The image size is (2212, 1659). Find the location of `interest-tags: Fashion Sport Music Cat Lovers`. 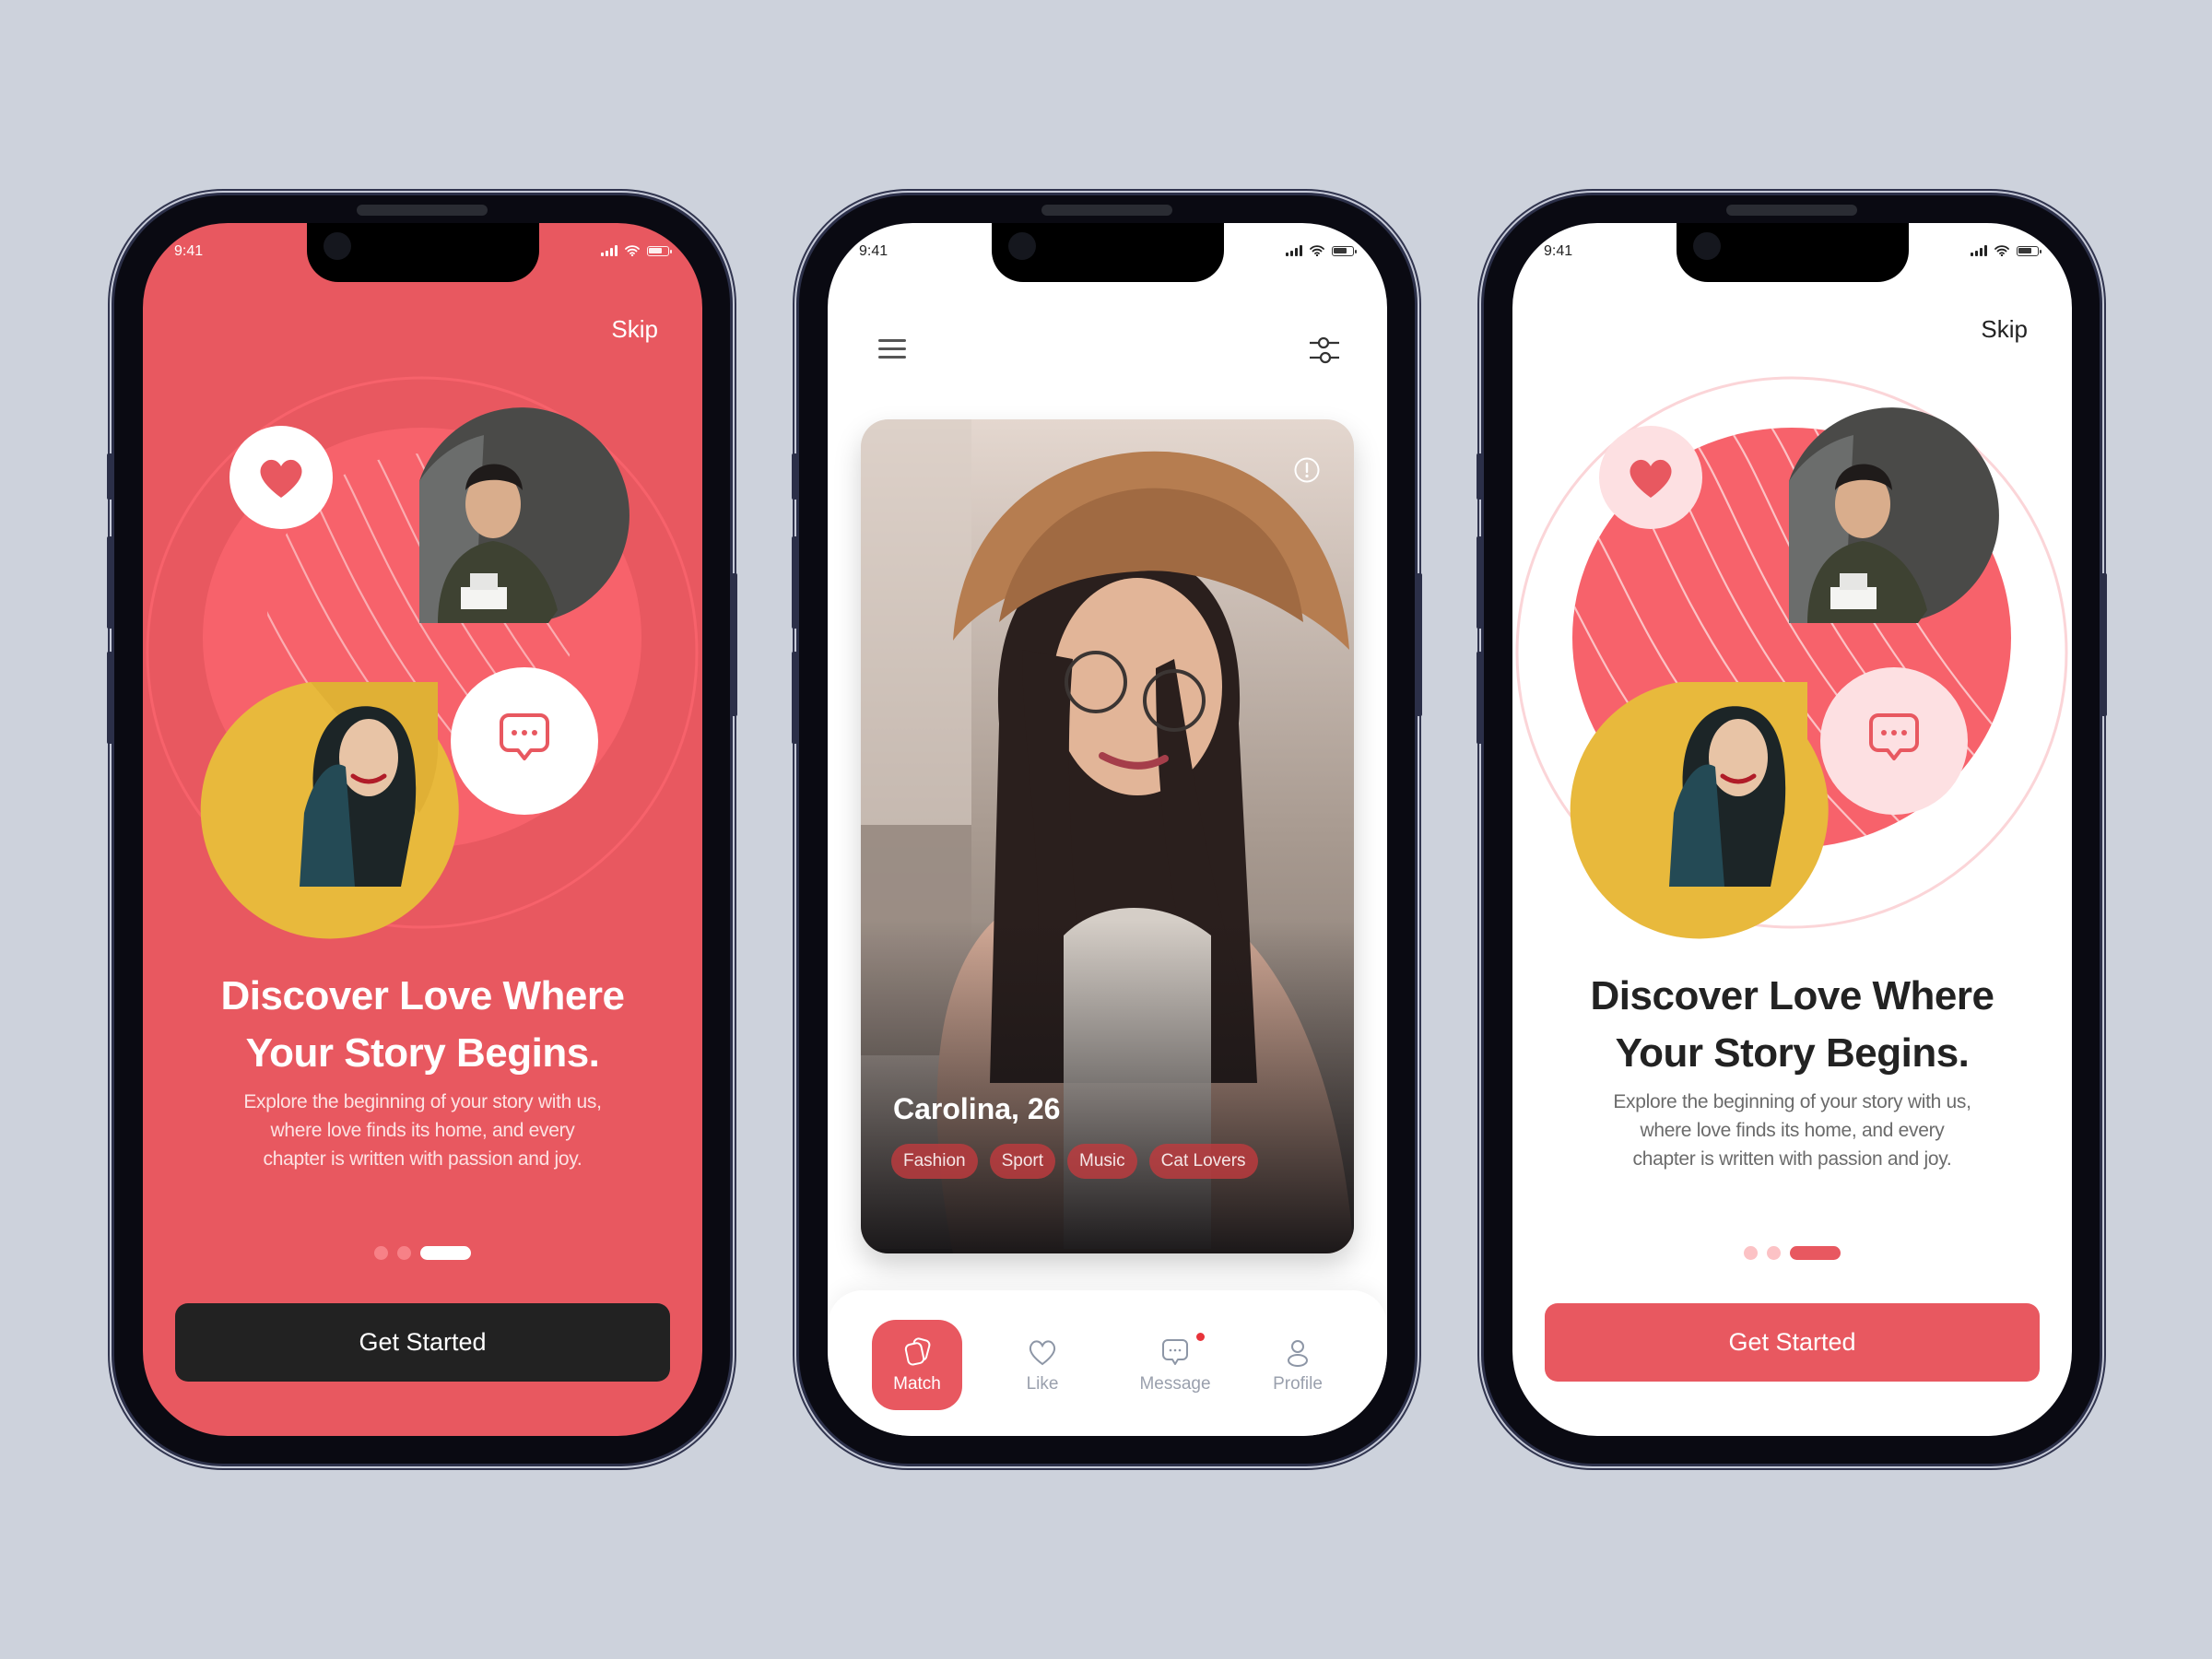

interest-tags: Fashion Sport Music Cat Lovers is located at coordinates (1074, 1161).